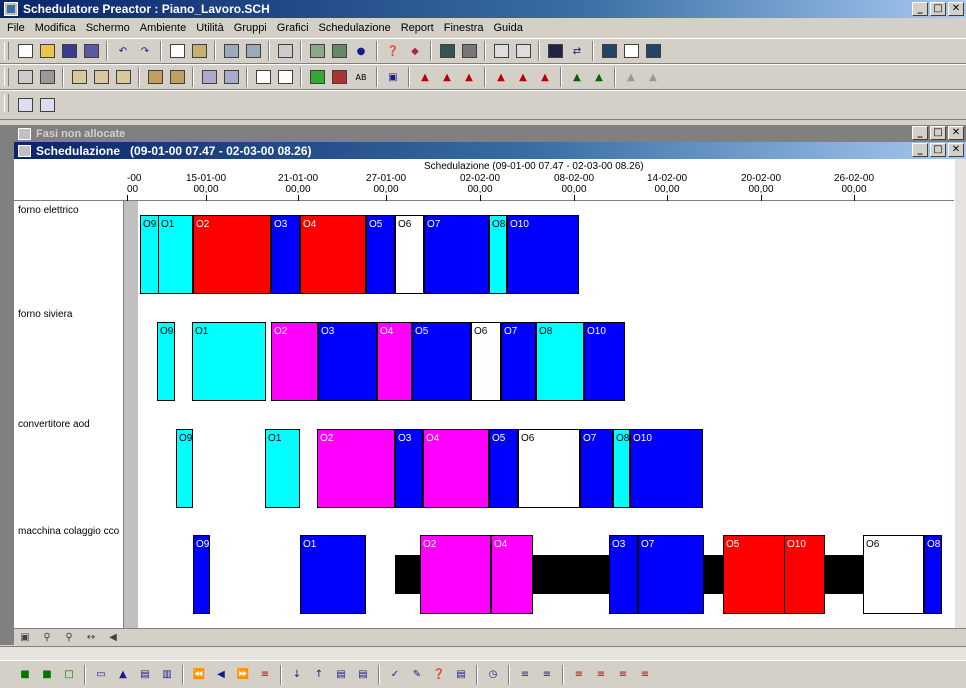  What do you see at coordinates (547, 675) in the screenshot?
I see `reschedule-alt-icon: ≡` at bounding box center [547, 675].